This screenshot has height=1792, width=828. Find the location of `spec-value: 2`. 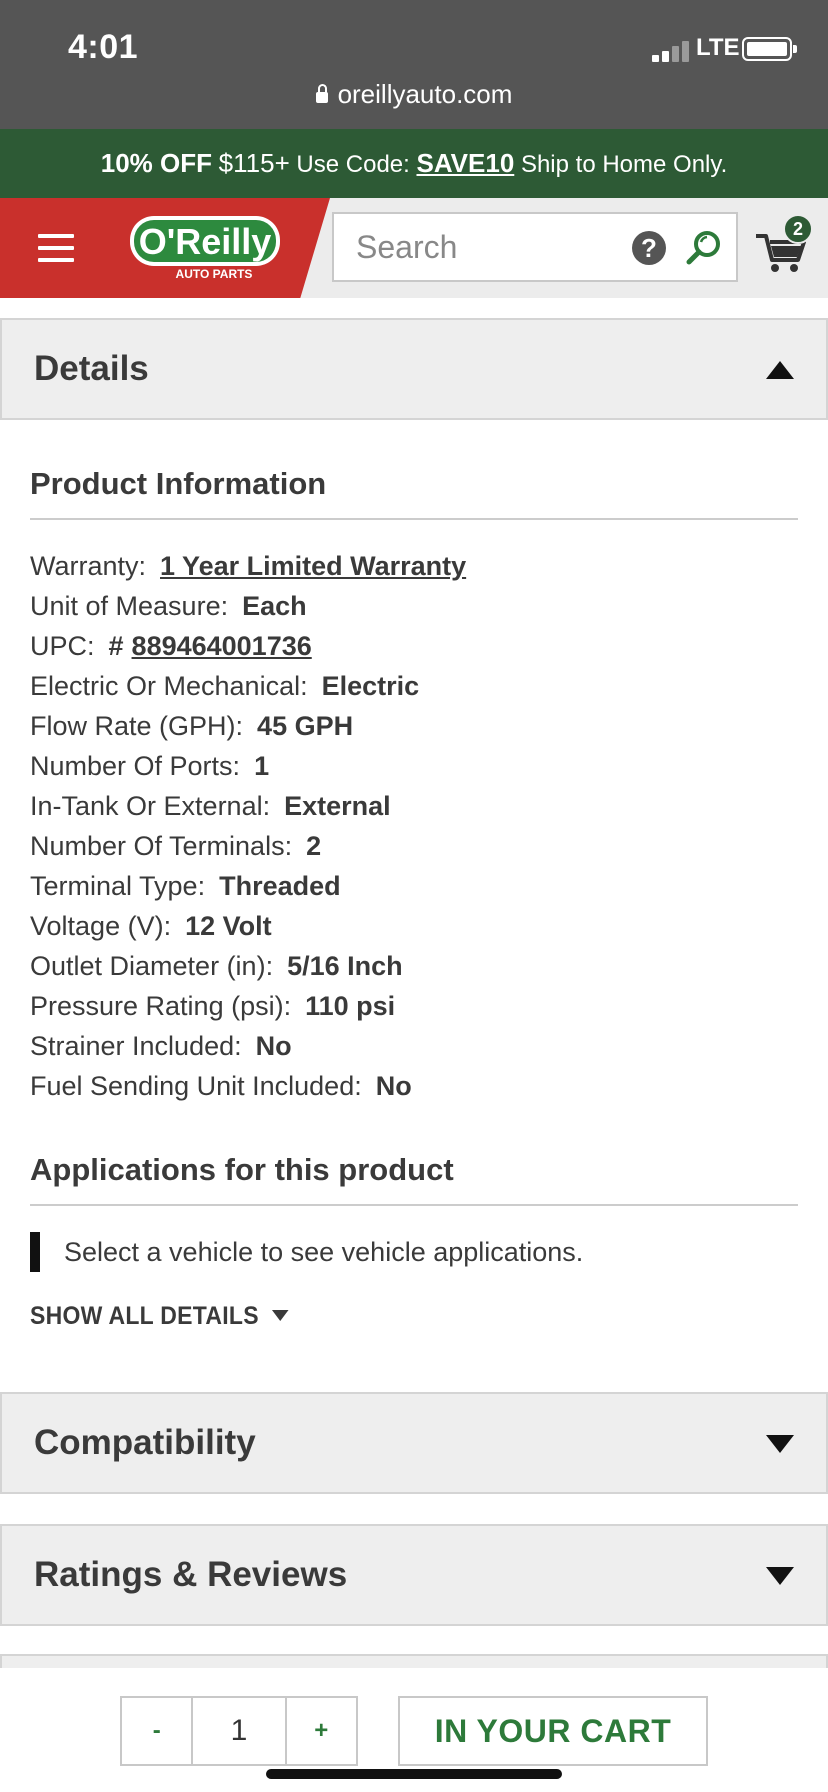

spec-value: 2 is located at coordinates (314, 846).